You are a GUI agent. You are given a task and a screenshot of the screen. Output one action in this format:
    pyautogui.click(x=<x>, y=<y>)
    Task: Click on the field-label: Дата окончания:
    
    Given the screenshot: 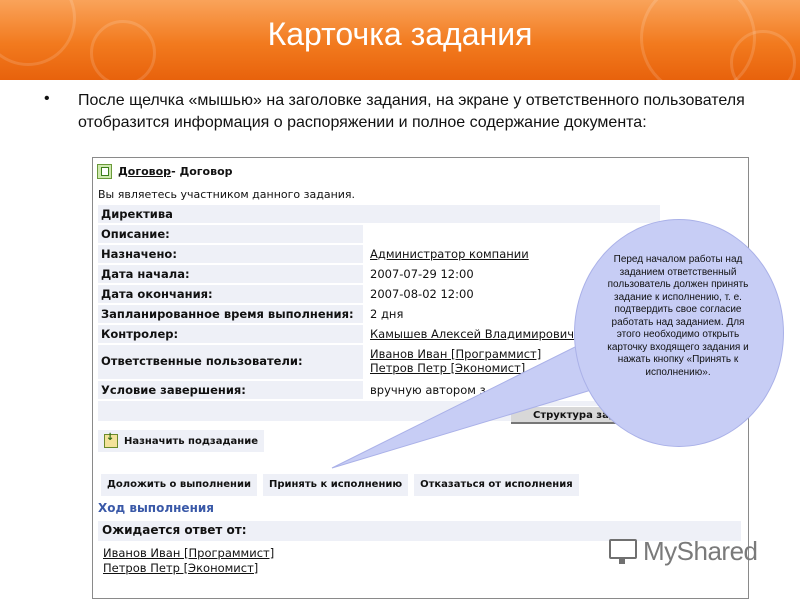 What is the action you would take?
    pyautogui.click(x=230, y=294)
    